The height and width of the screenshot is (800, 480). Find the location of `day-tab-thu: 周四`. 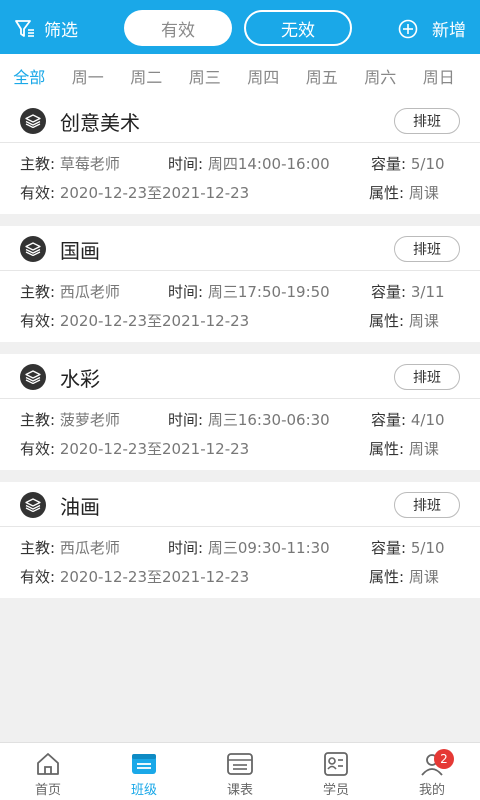

day-tab-thu: 周四 is located at coordinates (263, 76).